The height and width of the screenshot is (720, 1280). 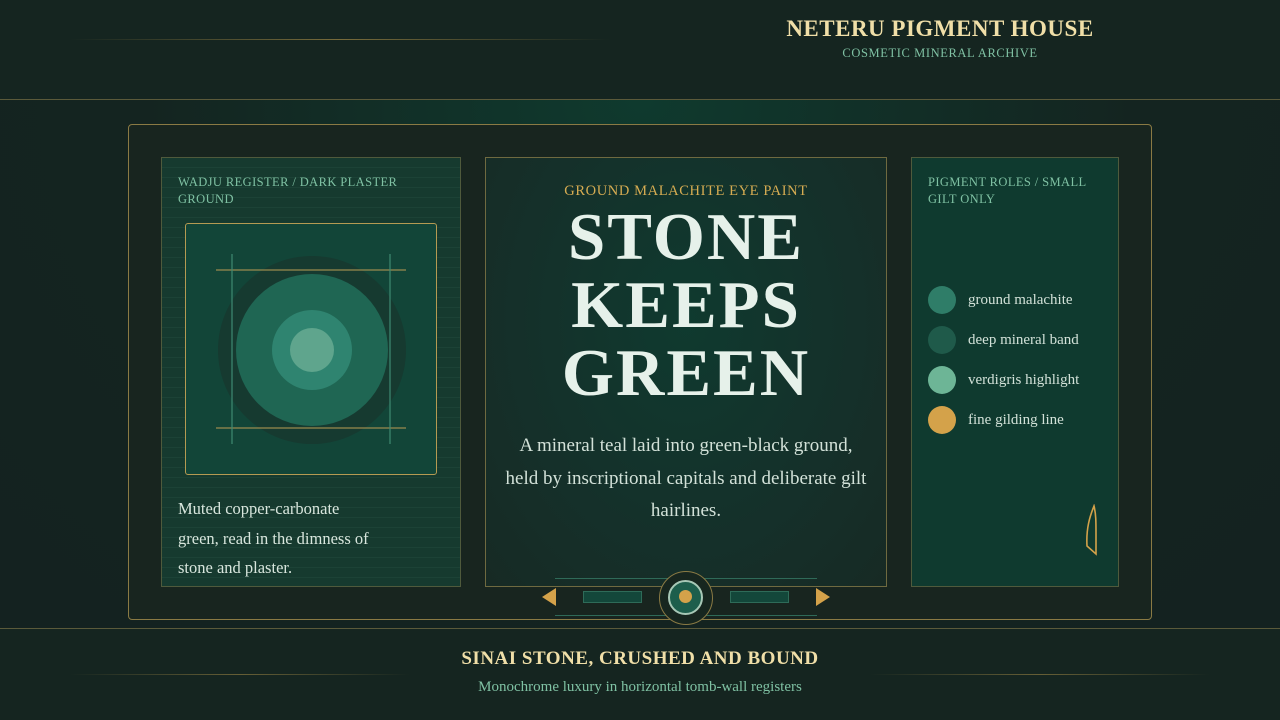 I want to click on hero-line-1: STONE, so click(x=686, y=237).